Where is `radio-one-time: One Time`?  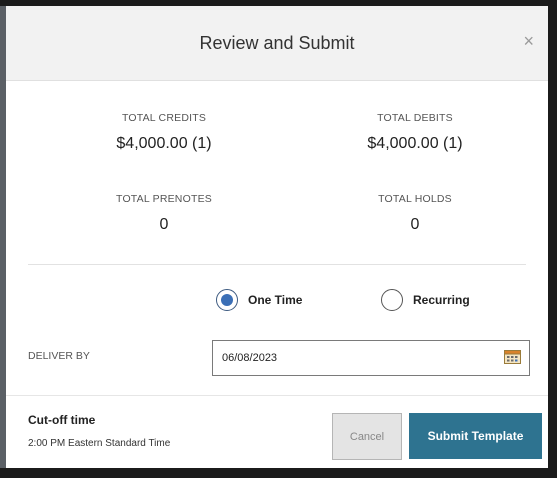
radio-one-time: One Time is located at coordinates (259, 300).